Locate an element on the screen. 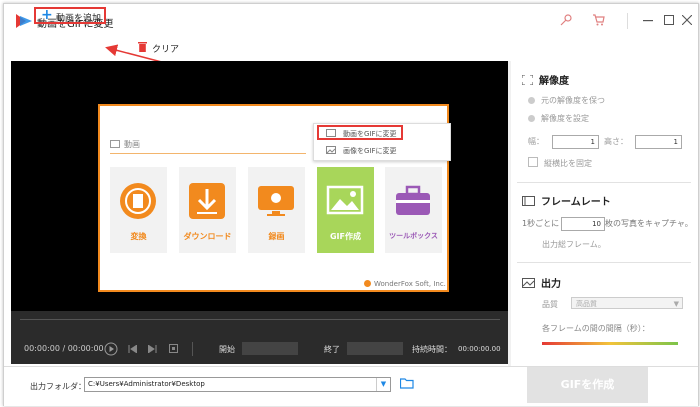  brand-logo-icon is located at coordinates (367, 283).